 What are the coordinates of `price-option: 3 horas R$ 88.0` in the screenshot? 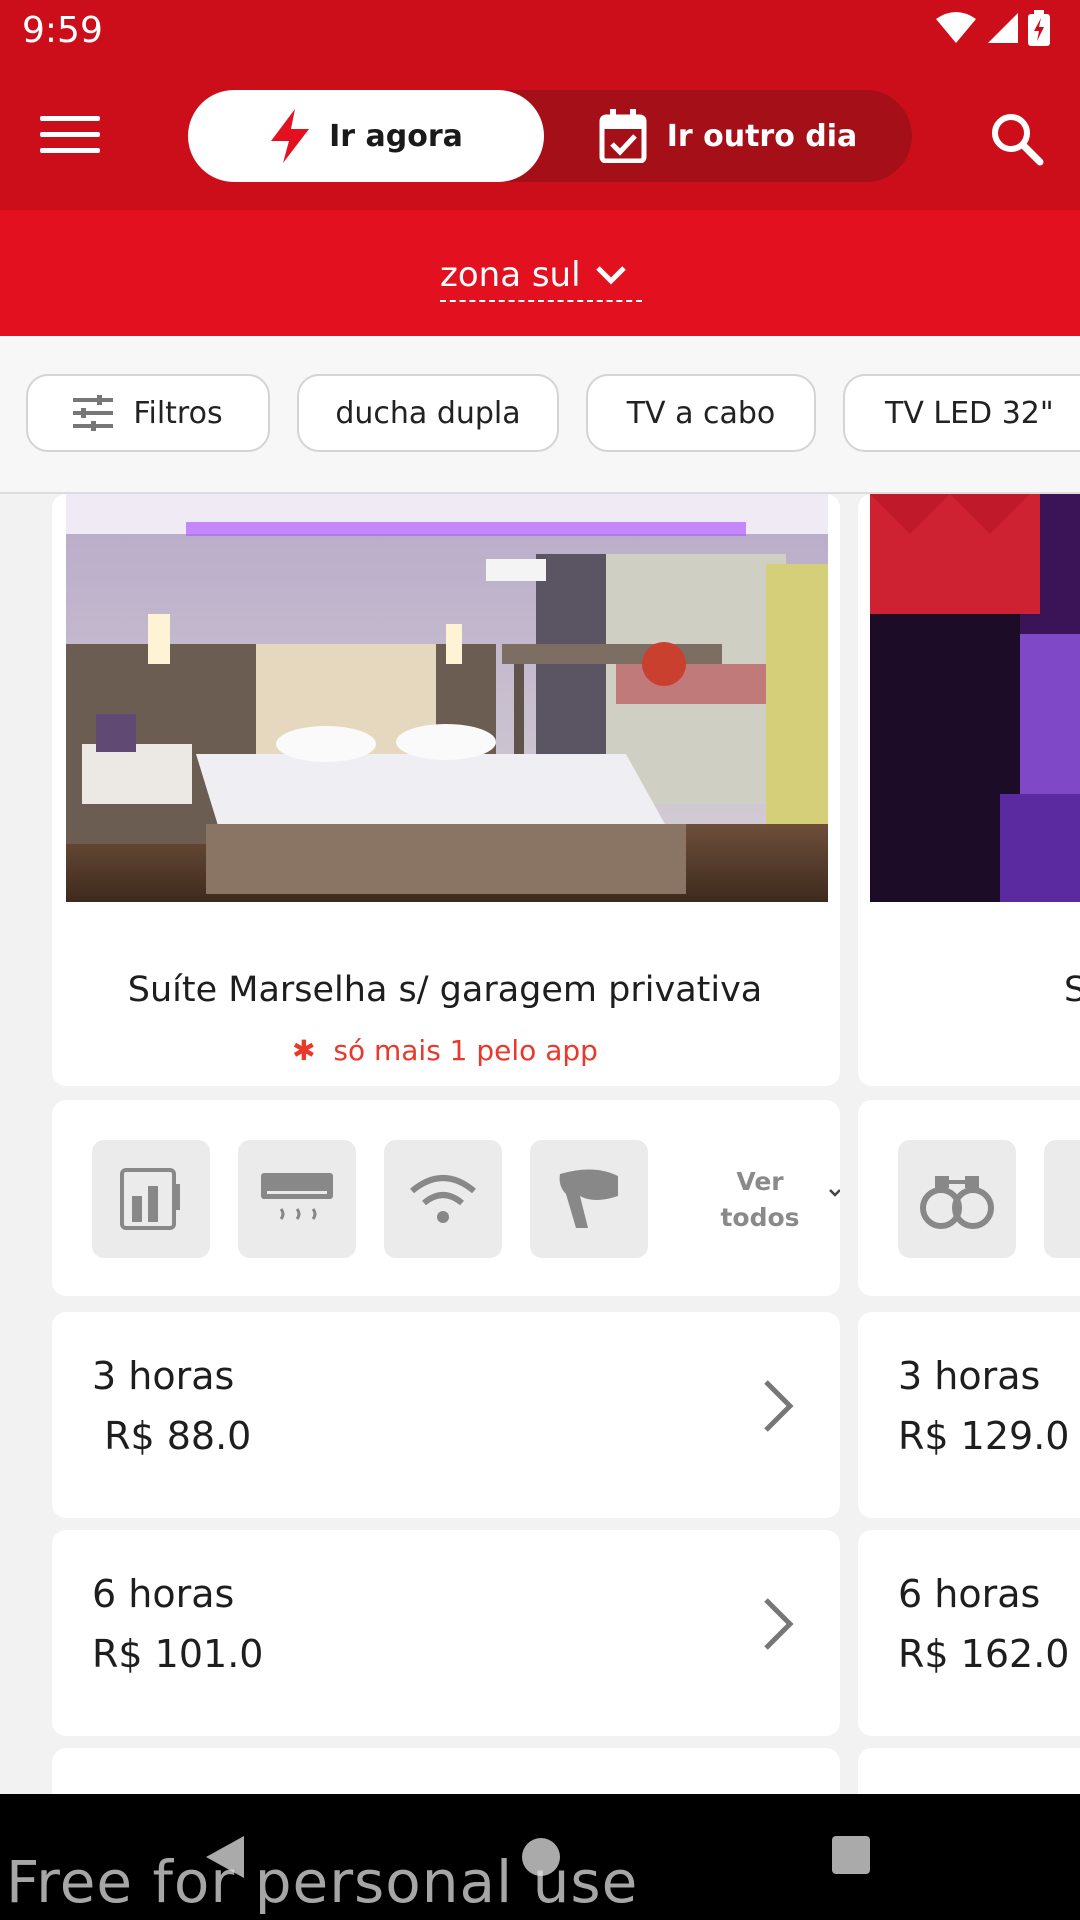 It's located at (446, 1415).